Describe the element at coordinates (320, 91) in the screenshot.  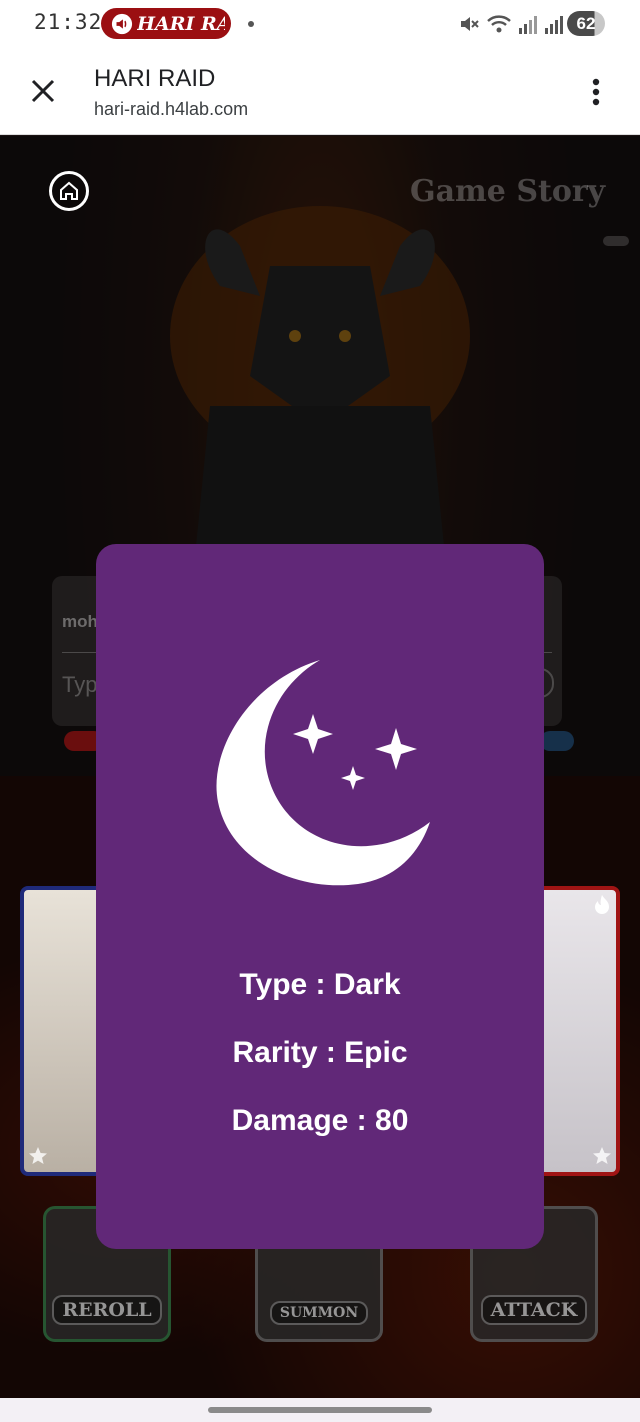
I see `custom-tab-toolbar: HARI RAID hari-raid.h4lab.com` at that location.